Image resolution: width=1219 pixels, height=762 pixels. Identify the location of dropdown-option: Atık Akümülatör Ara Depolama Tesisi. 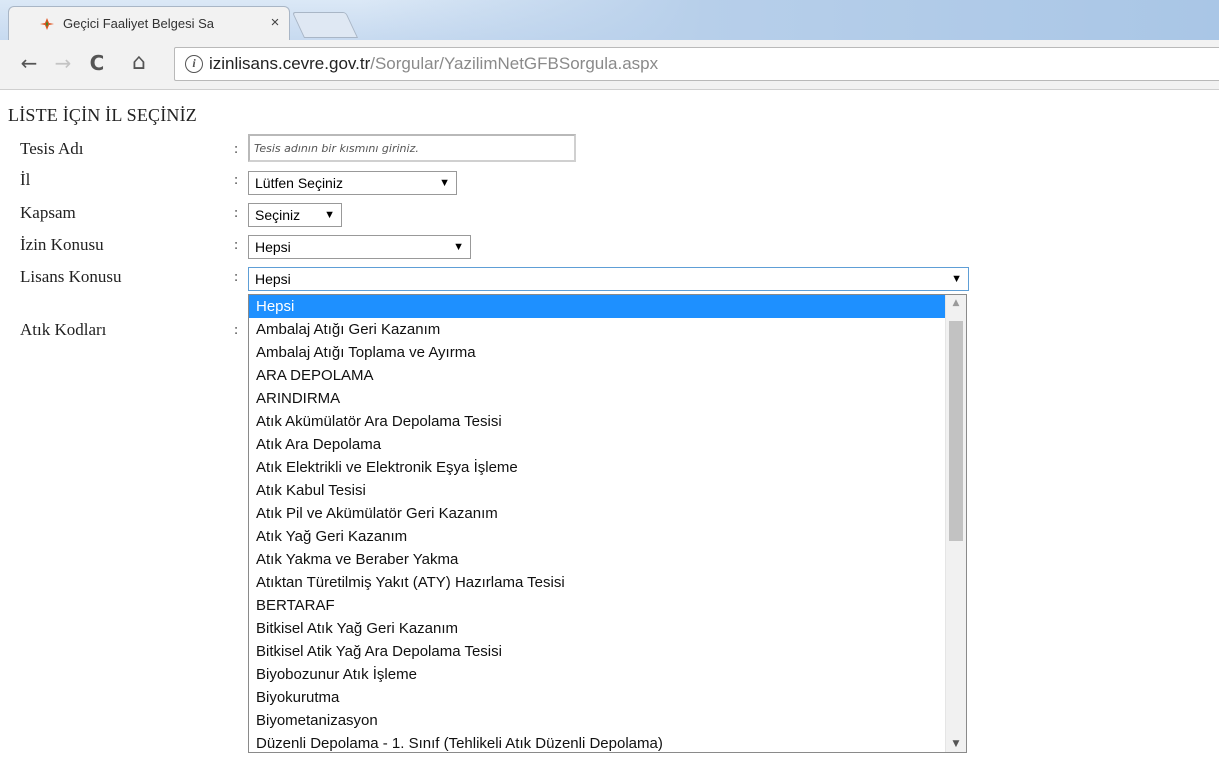
(597, 421).